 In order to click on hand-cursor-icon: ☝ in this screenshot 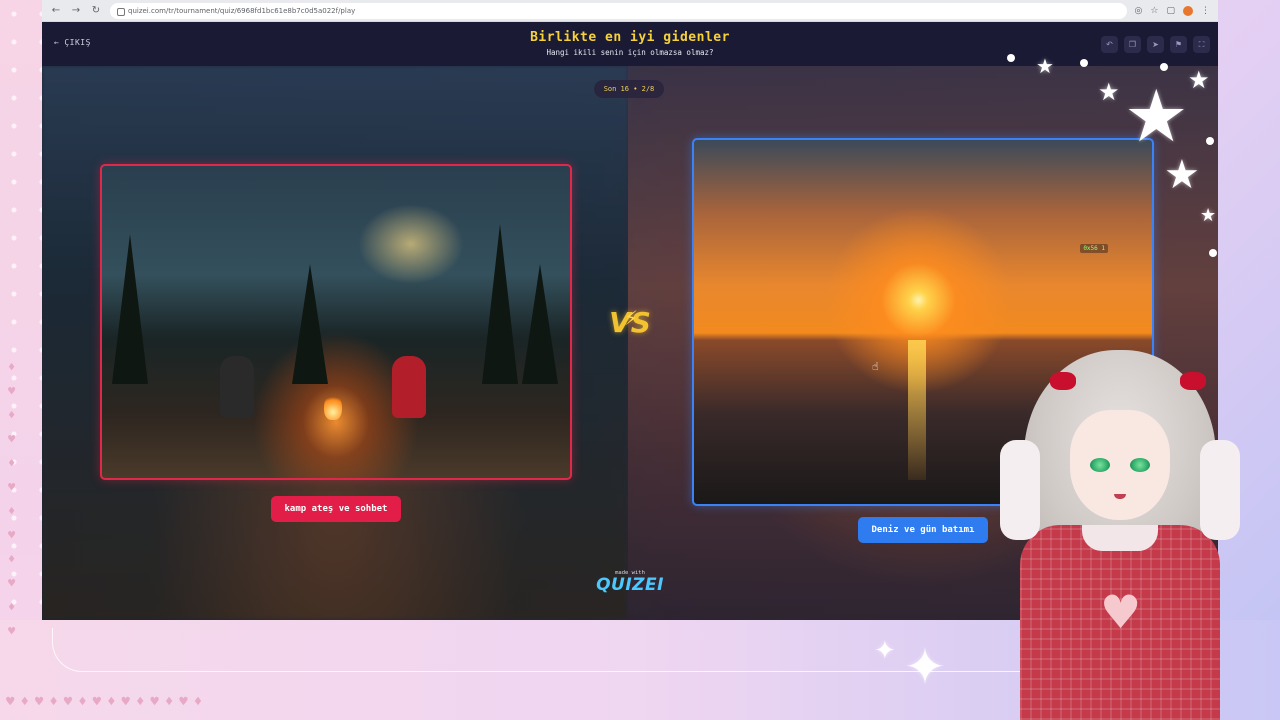, I will do `click(875, 366)`.